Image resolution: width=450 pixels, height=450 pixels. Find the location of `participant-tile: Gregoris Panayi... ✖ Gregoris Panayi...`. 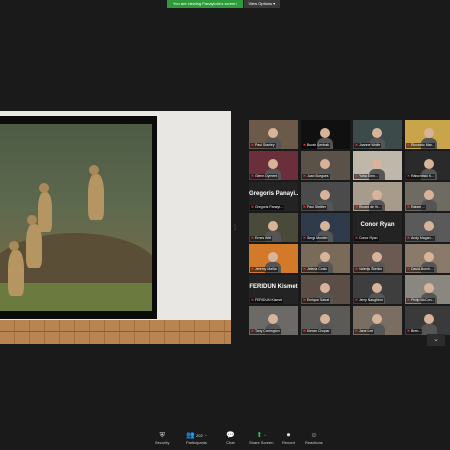

participant-tile: Gregoris Panayi... ✖ Gregoris Panayi... is located at coordinates (273, 196).